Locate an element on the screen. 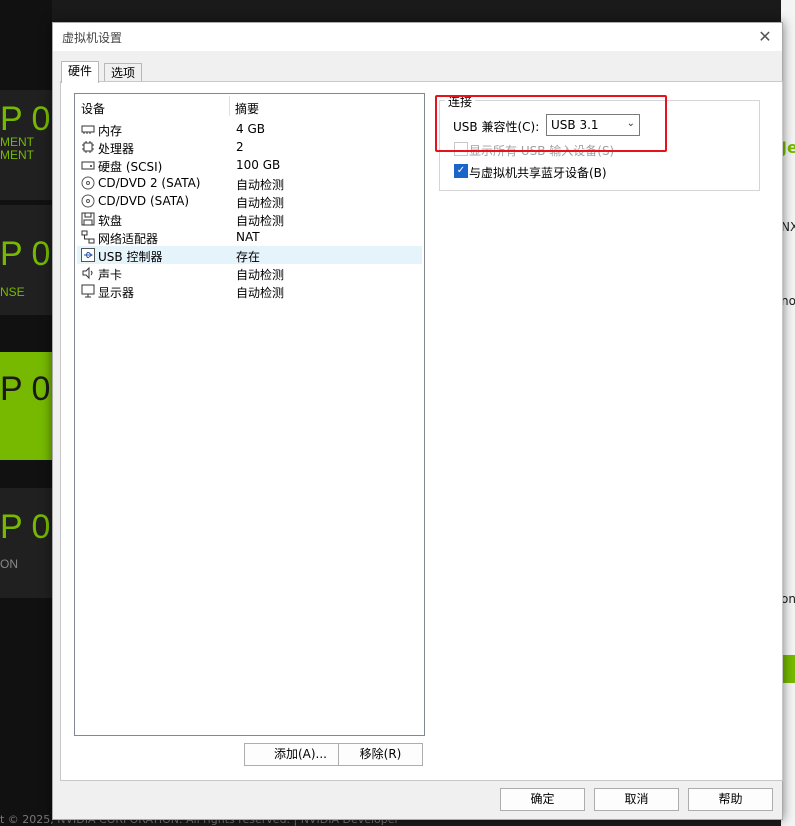 This screenshot has width=795, height=826. background-right-panel: Je NX no on is located at coordinates (788, 413).